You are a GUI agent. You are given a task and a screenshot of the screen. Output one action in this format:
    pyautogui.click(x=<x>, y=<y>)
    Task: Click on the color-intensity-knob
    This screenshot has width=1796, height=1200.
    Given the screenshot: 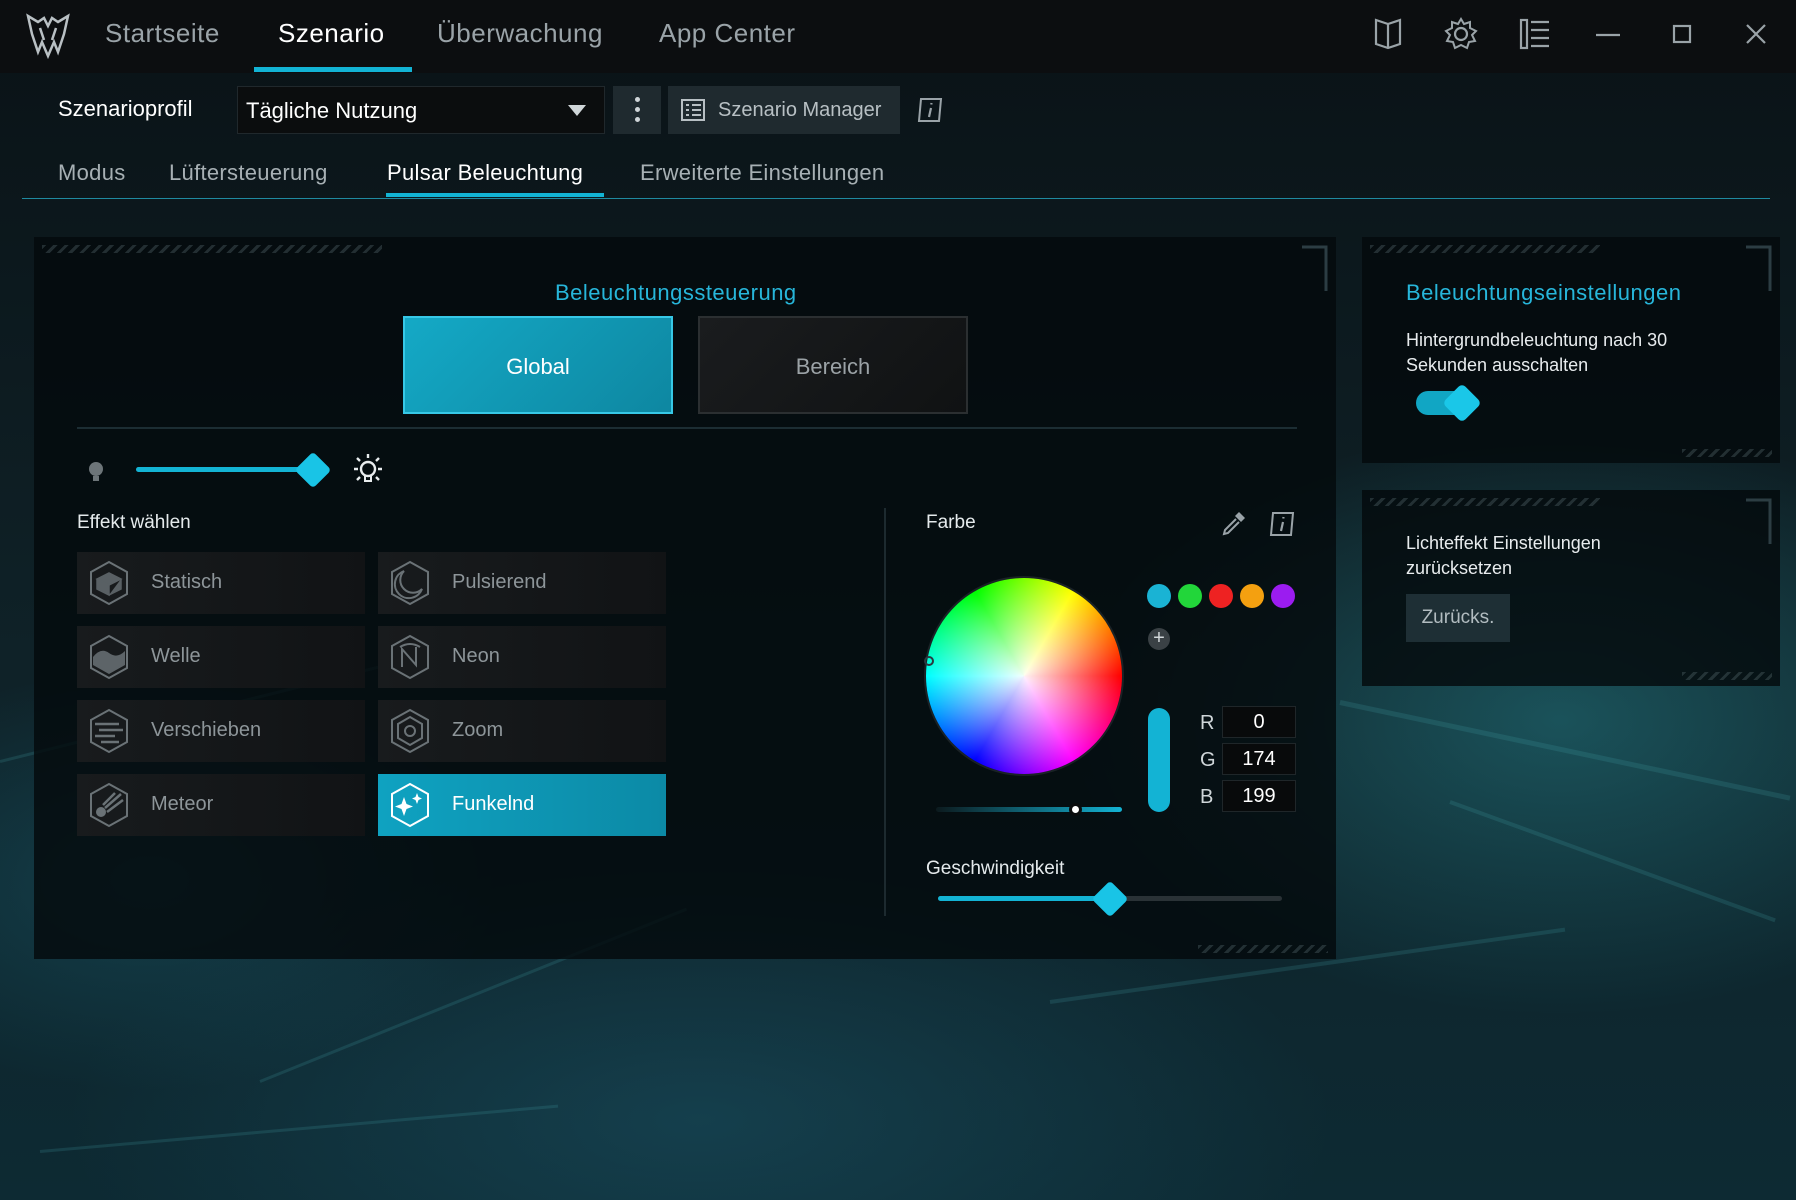 What is the action you would take?
    pyautogui.click(x=1075, y=809)
    